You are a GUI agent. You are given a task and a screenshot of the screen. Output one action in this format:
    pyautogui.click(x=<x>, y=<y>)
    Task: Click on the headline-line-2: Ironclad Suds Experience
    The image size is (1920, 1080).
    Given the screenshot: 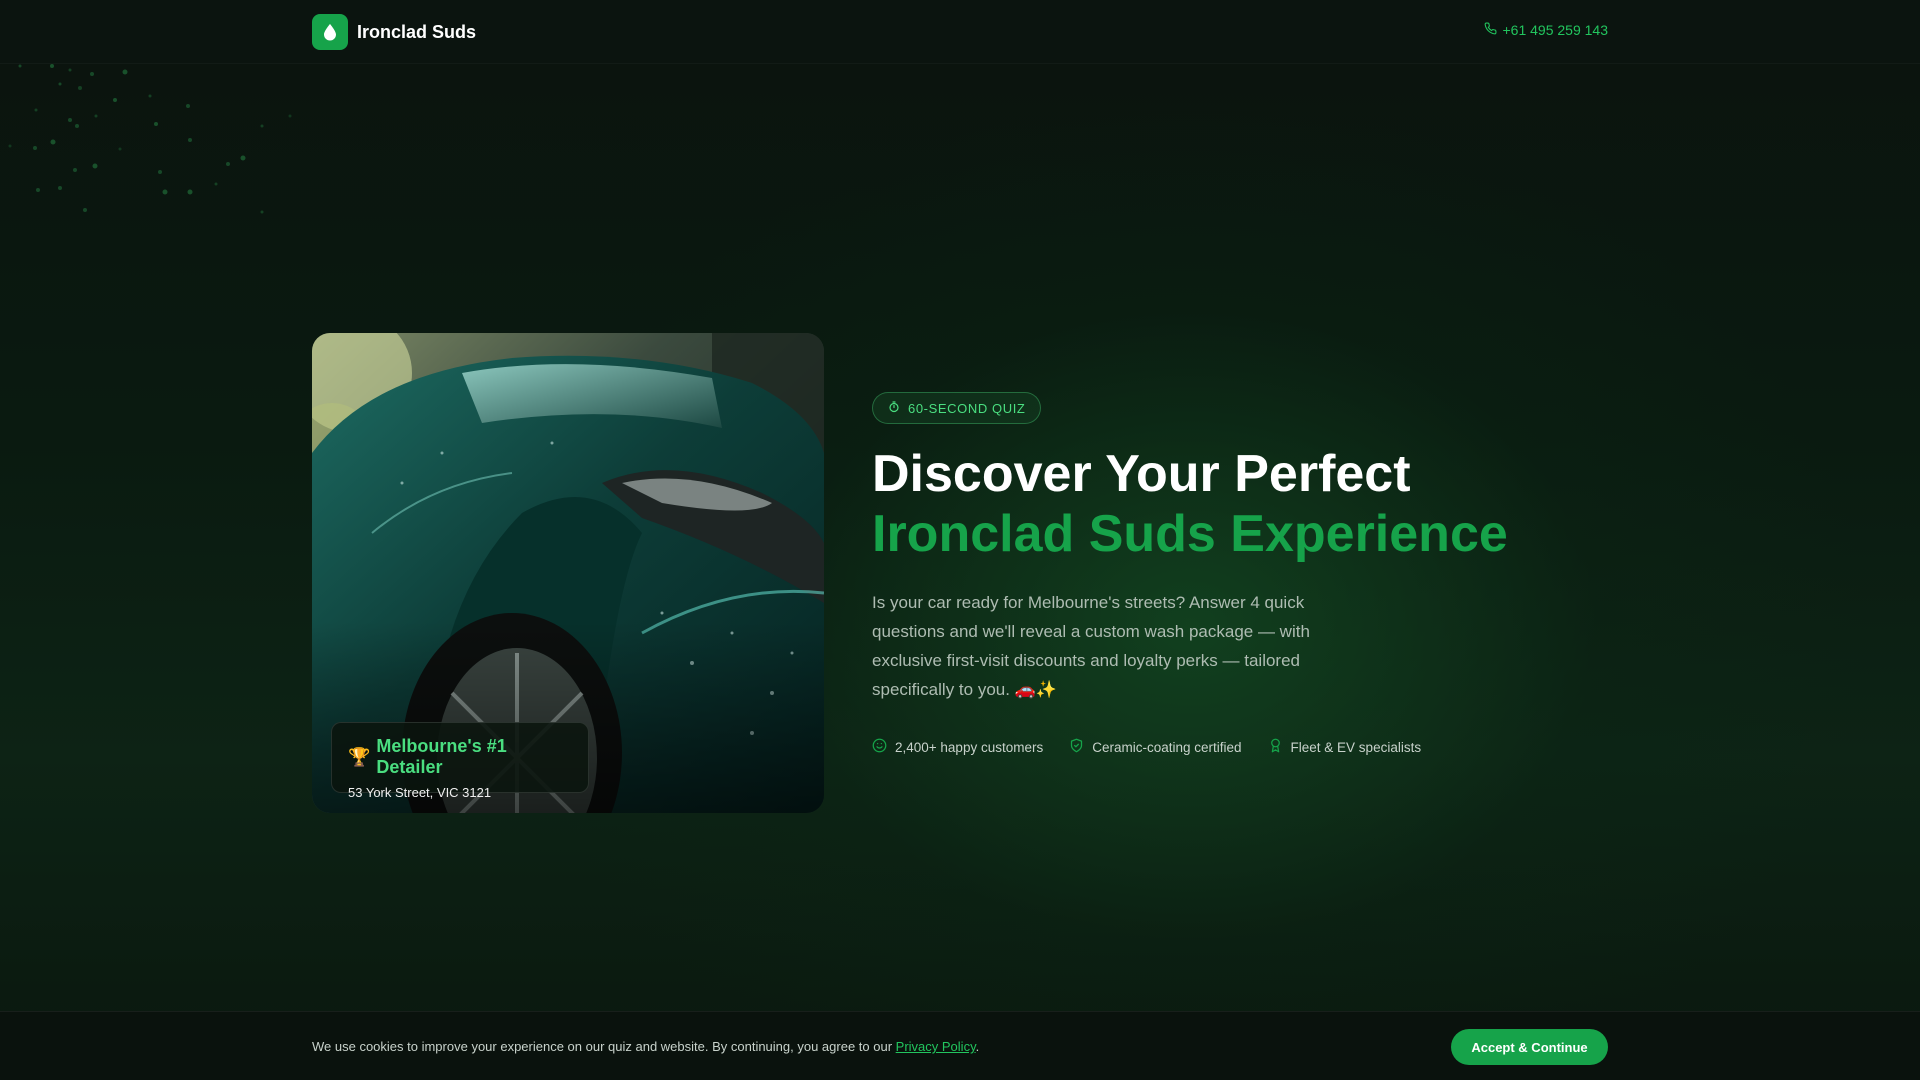 What is the action you would take?
    pyautogui.click(x=1190, y=534)
    